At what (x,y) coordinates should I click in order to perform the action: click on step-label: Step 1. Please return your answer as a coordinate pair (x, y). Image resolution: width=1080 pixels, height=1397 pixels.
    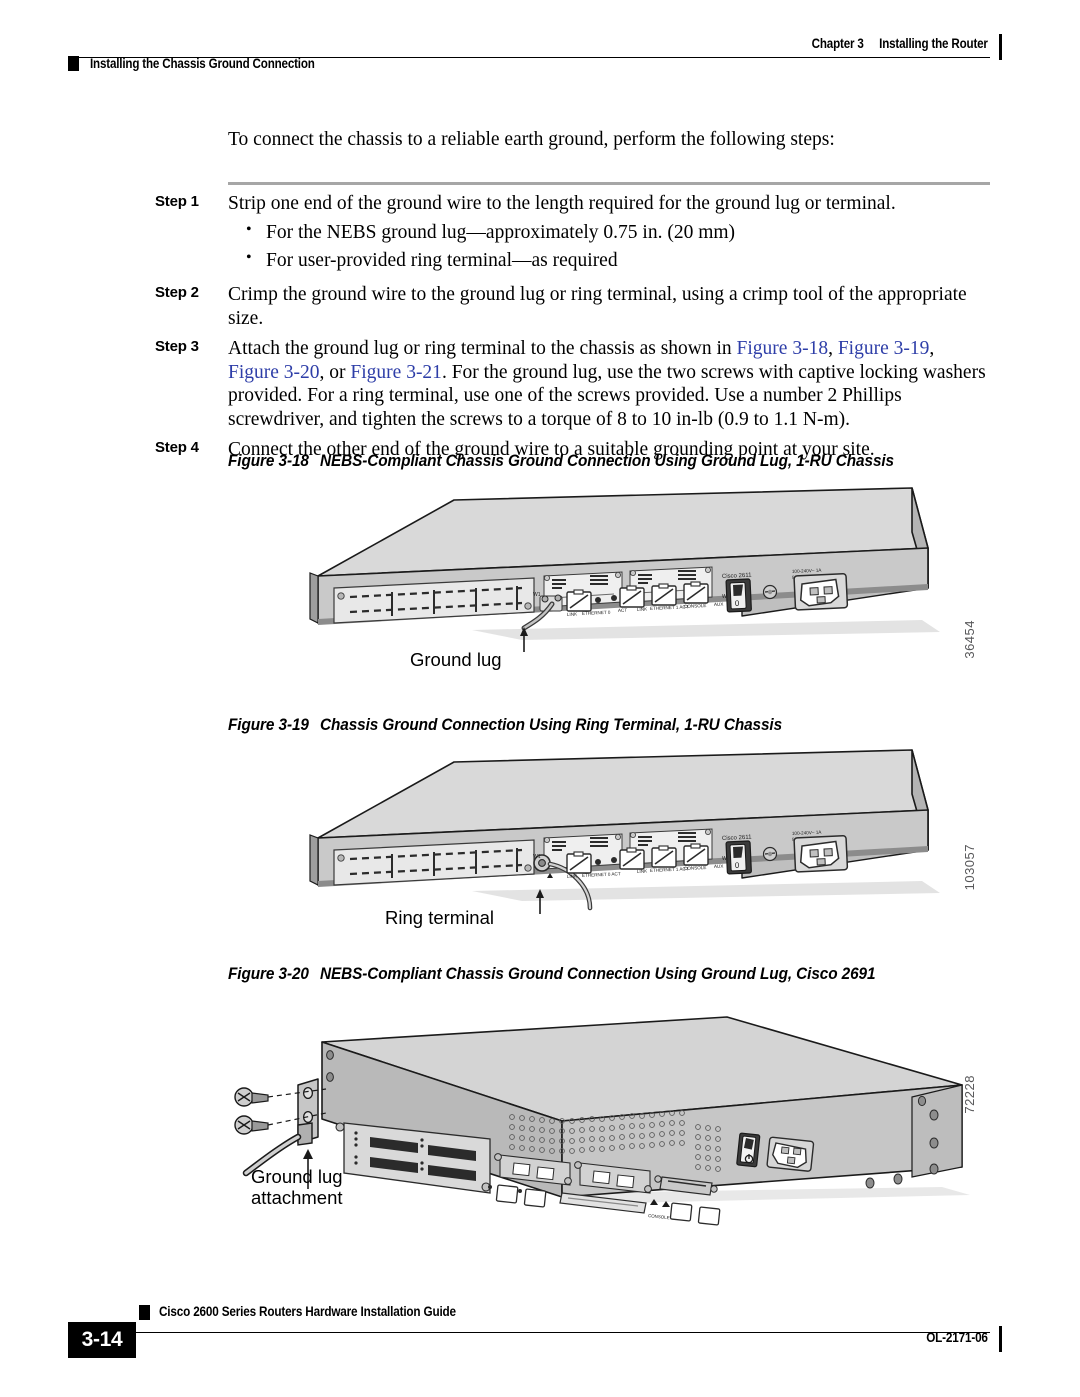
    Looking at the image, I should click on (177, 201).